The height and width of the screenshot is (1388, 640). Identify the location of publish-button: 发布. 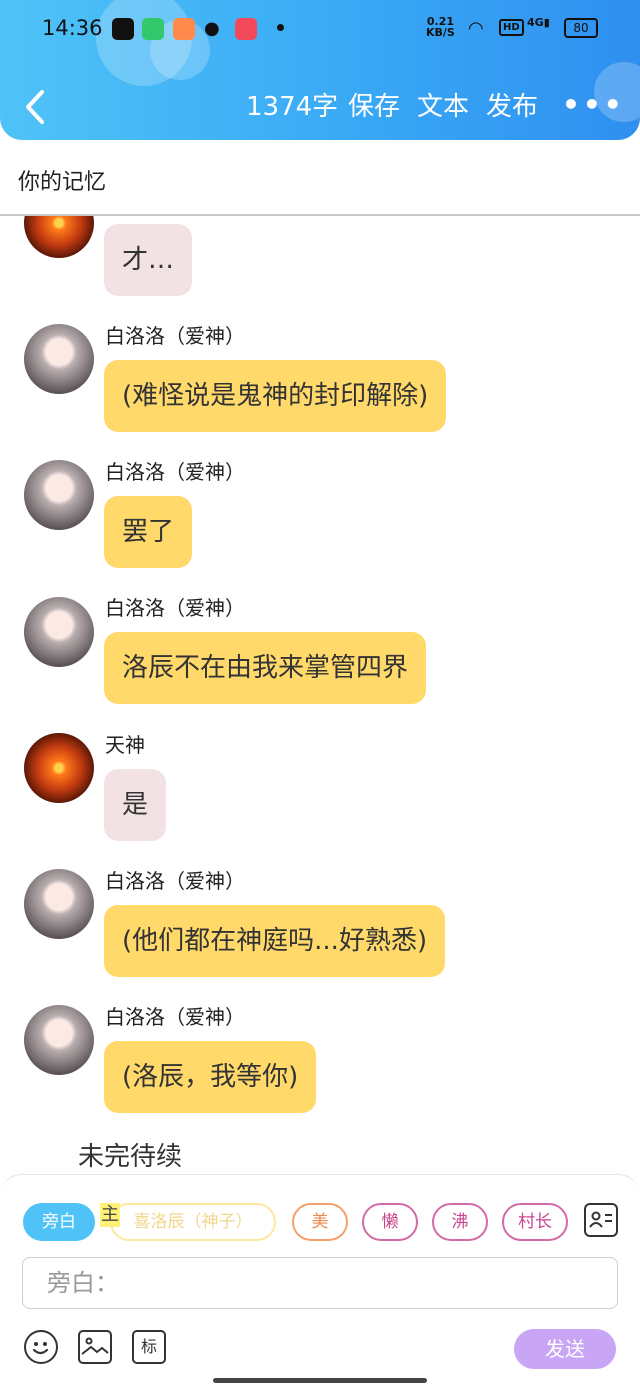
(512, 107).